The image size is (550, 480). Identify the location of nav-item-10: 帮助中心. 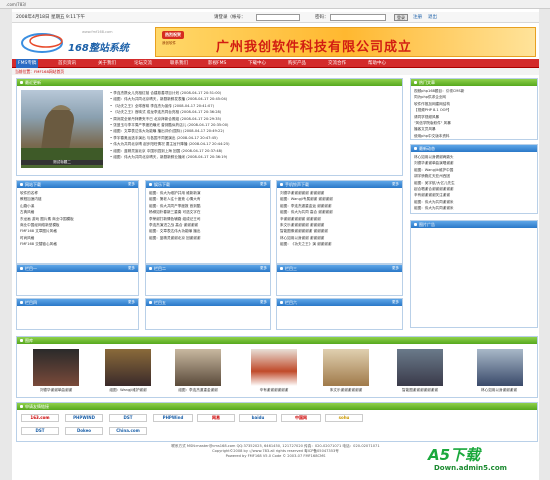
(377, 63).